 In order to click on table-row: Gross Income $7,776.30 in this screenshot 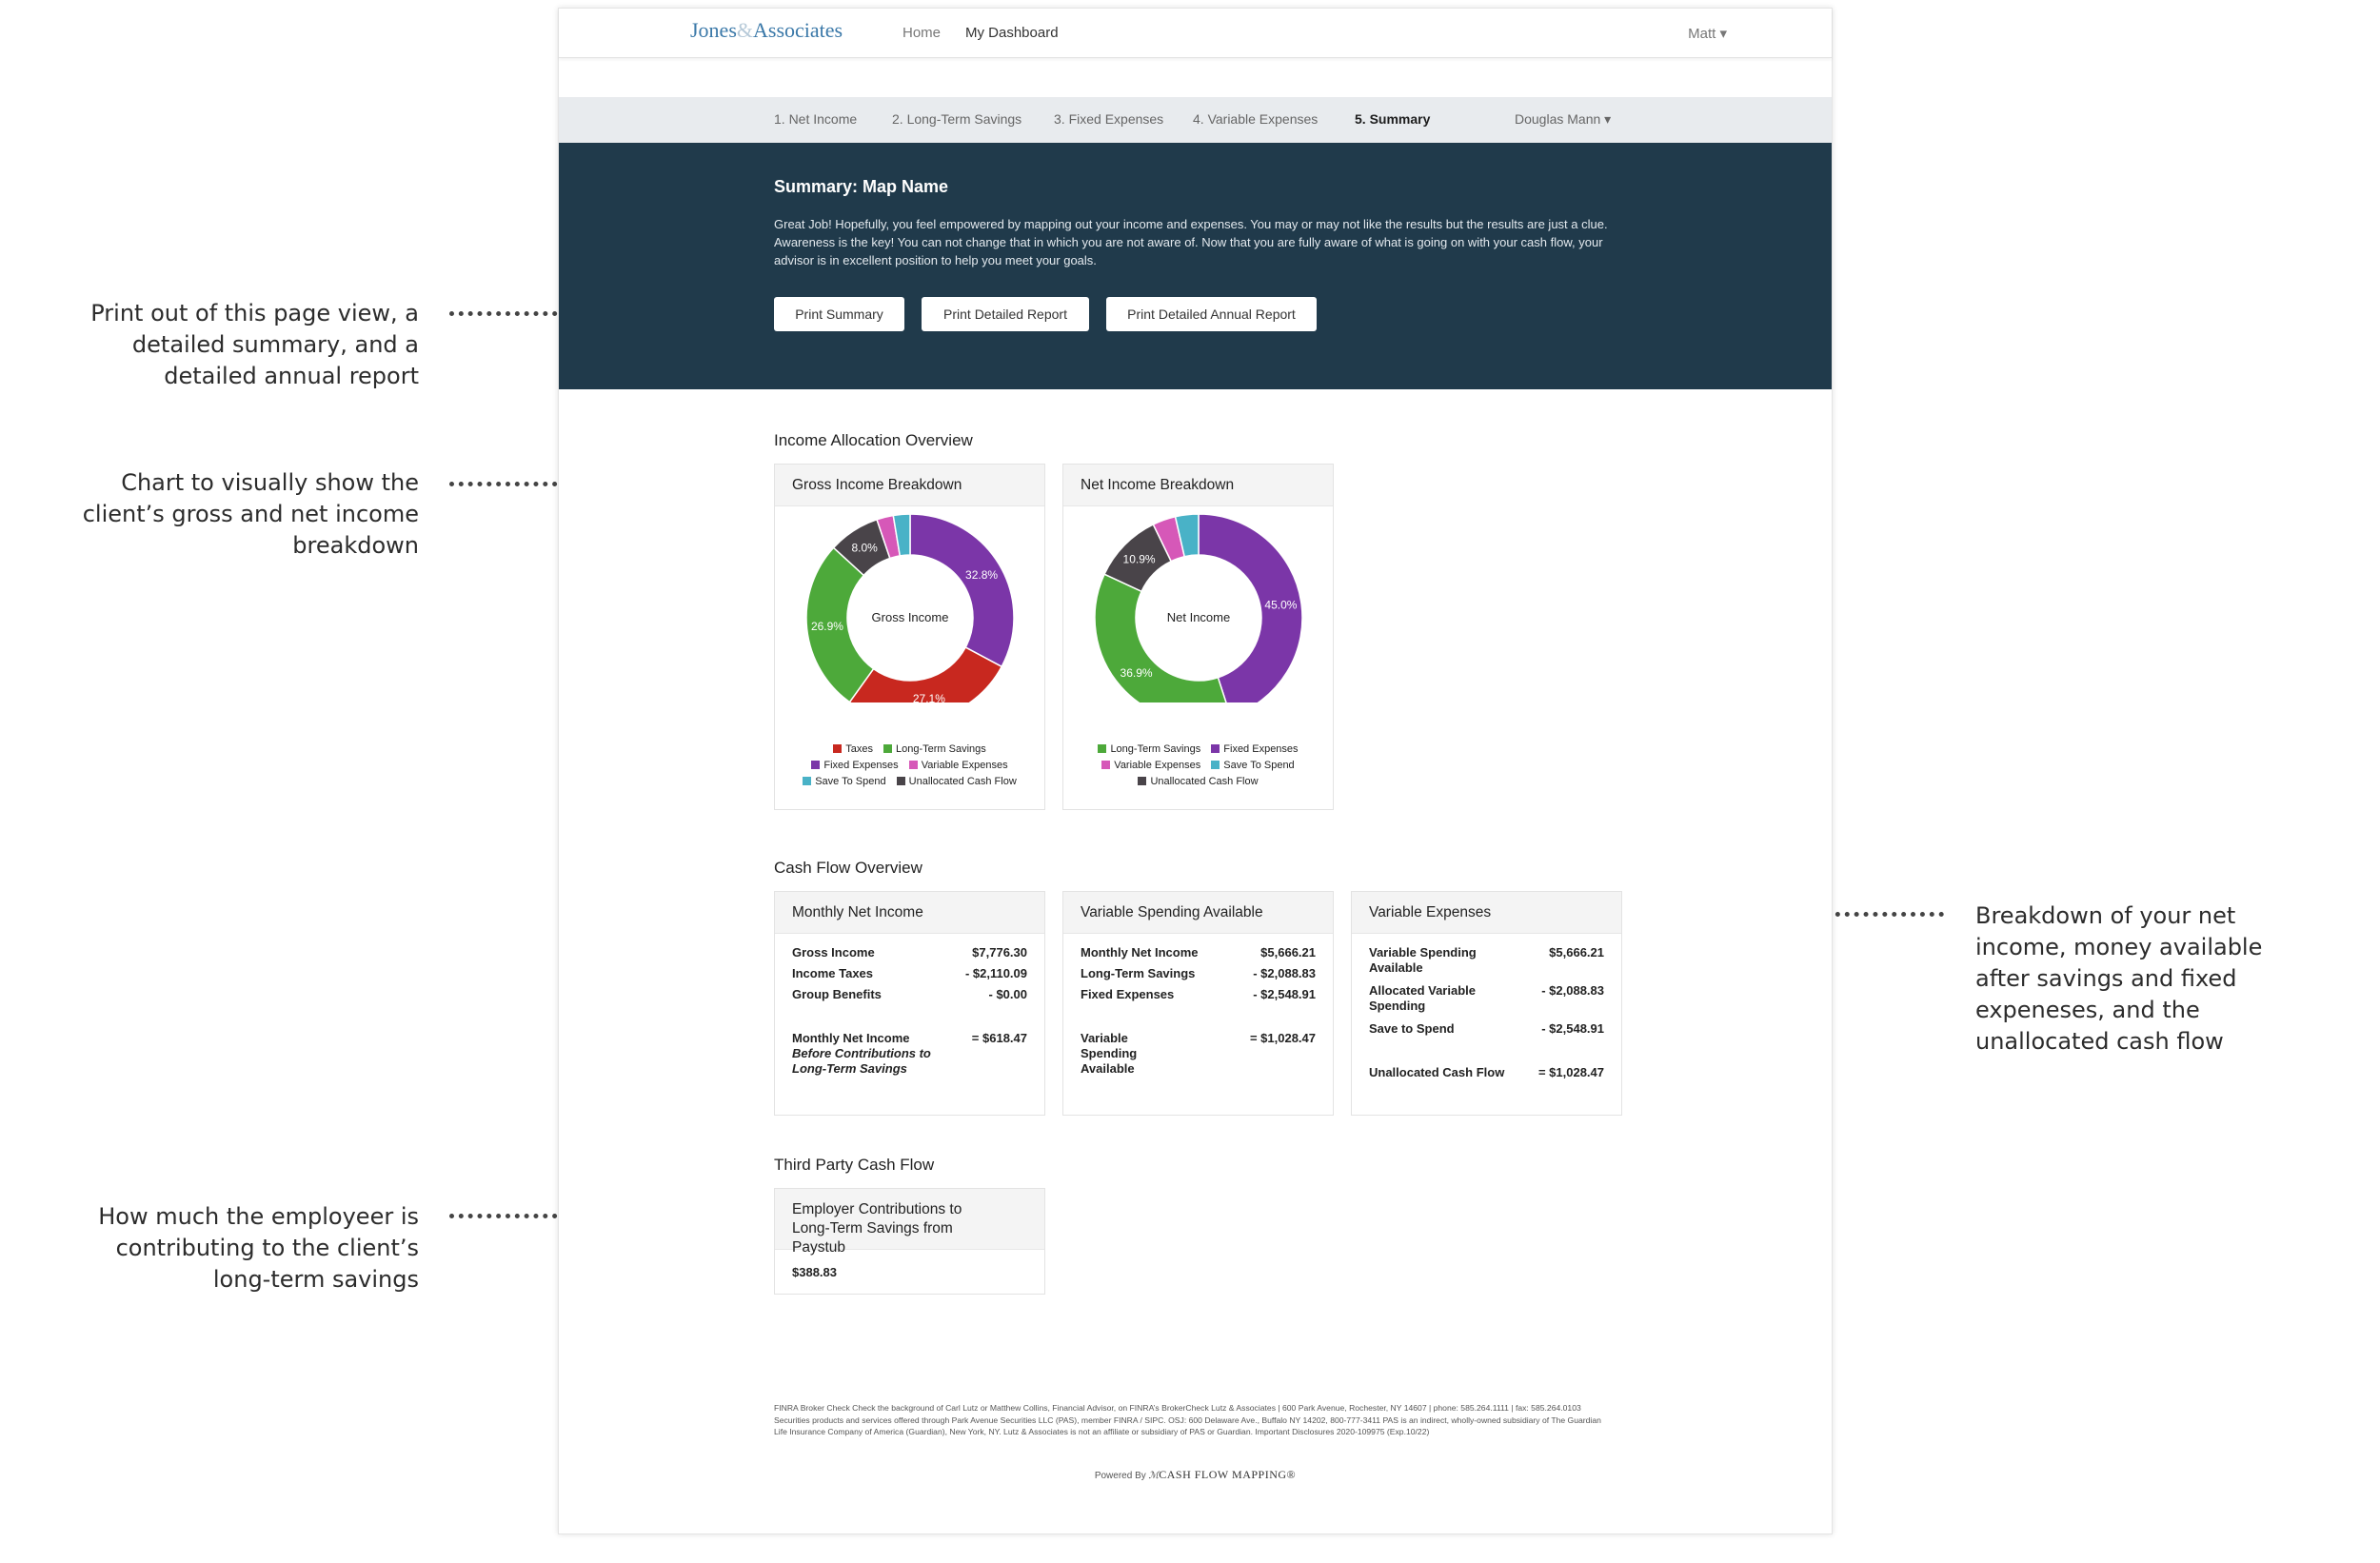, I will do `click(909, 956)`.